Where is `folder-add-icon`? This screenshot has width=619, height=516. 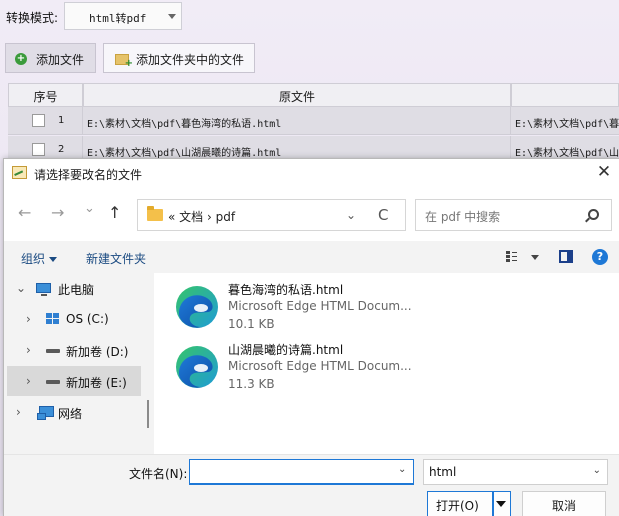
folder-add-icon is located at coordinates (124, 61).